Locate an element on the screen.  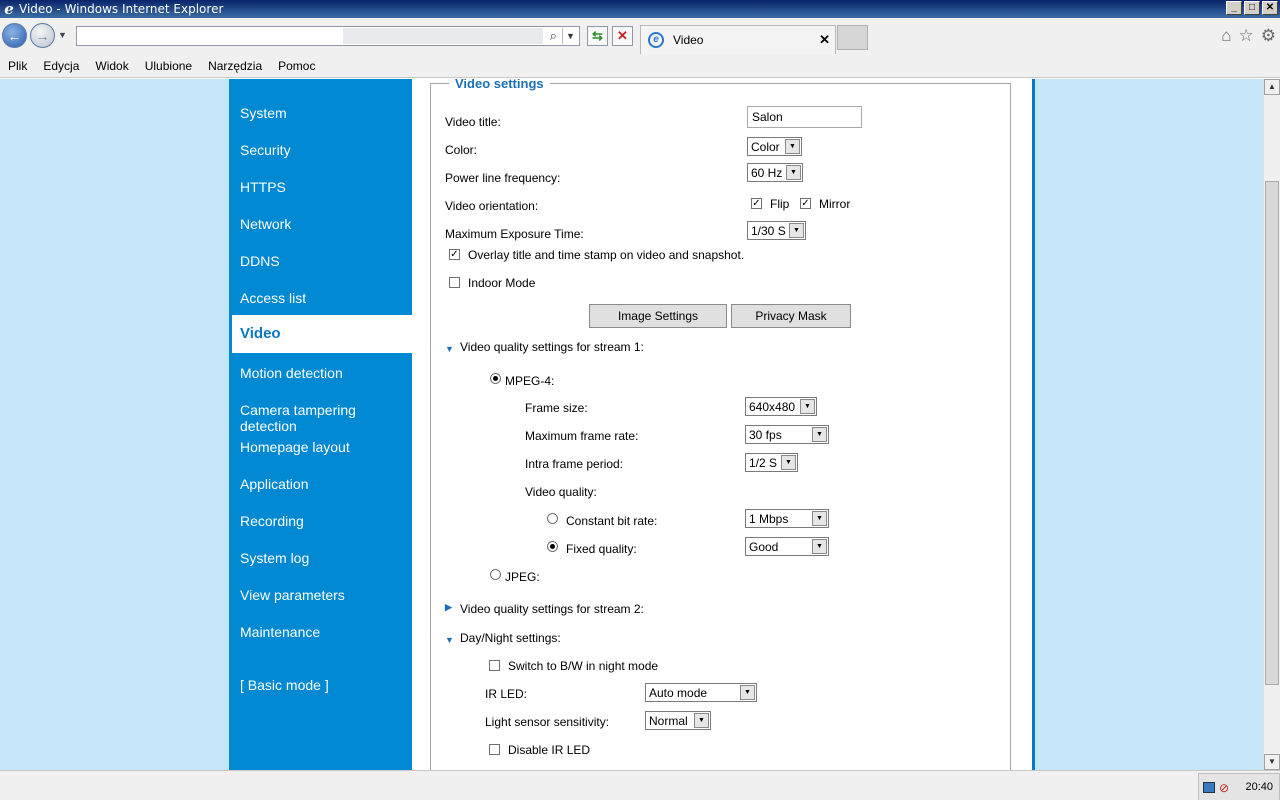
tab-label: Video is located at coordinates (688, 40).